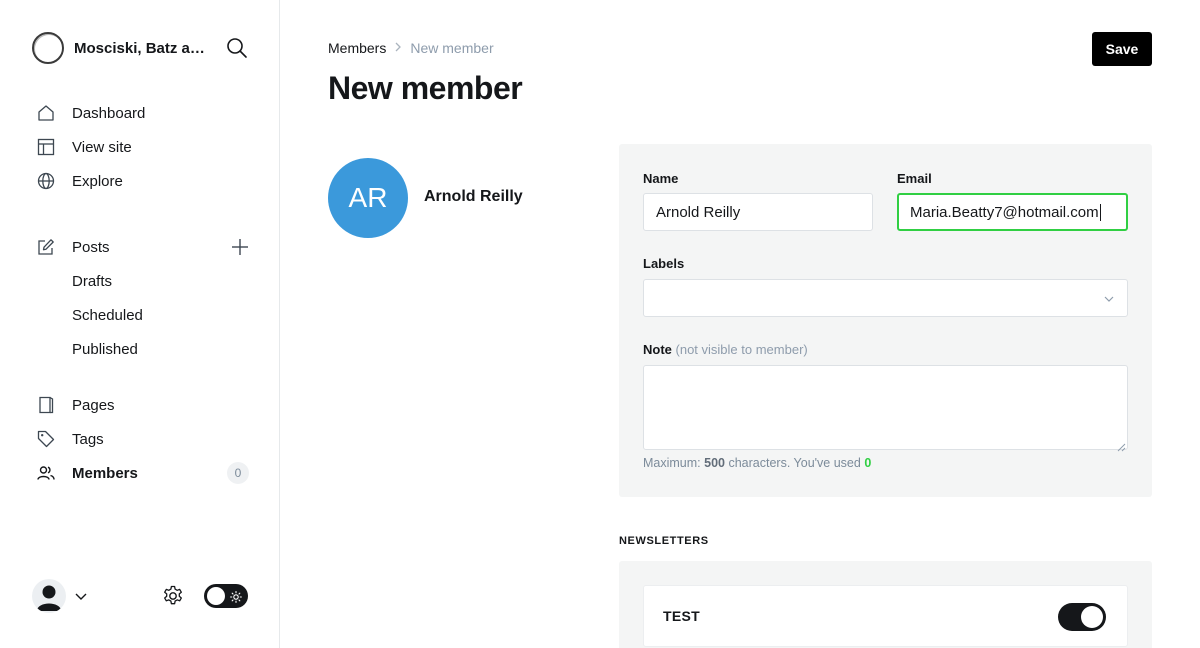 Image resolution: width=1200 pixels, height=648 pixels. Describe the element at coordinates (46, 247) in the screenshot. I see `edit-icon` at that location.